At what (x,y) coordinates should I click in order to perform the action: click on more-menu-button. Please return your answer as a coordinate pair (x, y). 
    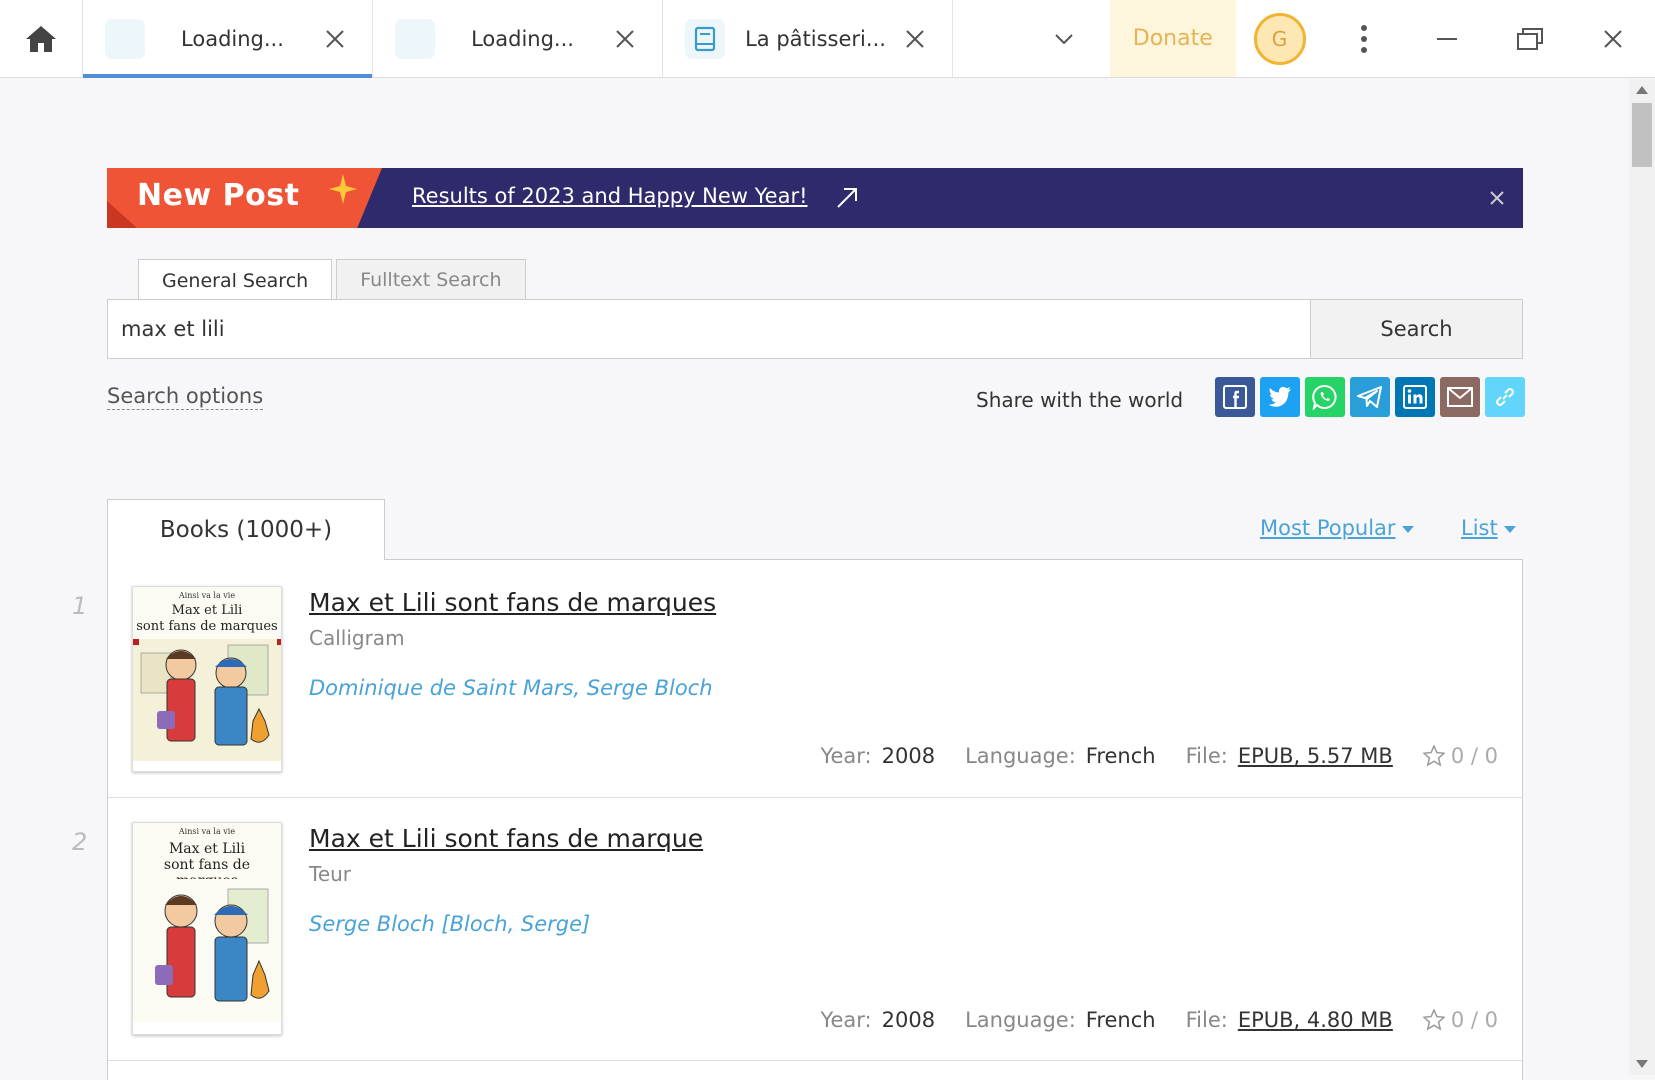
    Looking at the image, I should click on (1364, 38).